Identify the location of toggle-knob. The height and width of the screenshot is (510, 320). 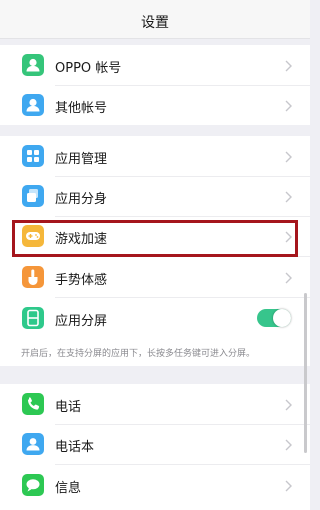
(282, 318).